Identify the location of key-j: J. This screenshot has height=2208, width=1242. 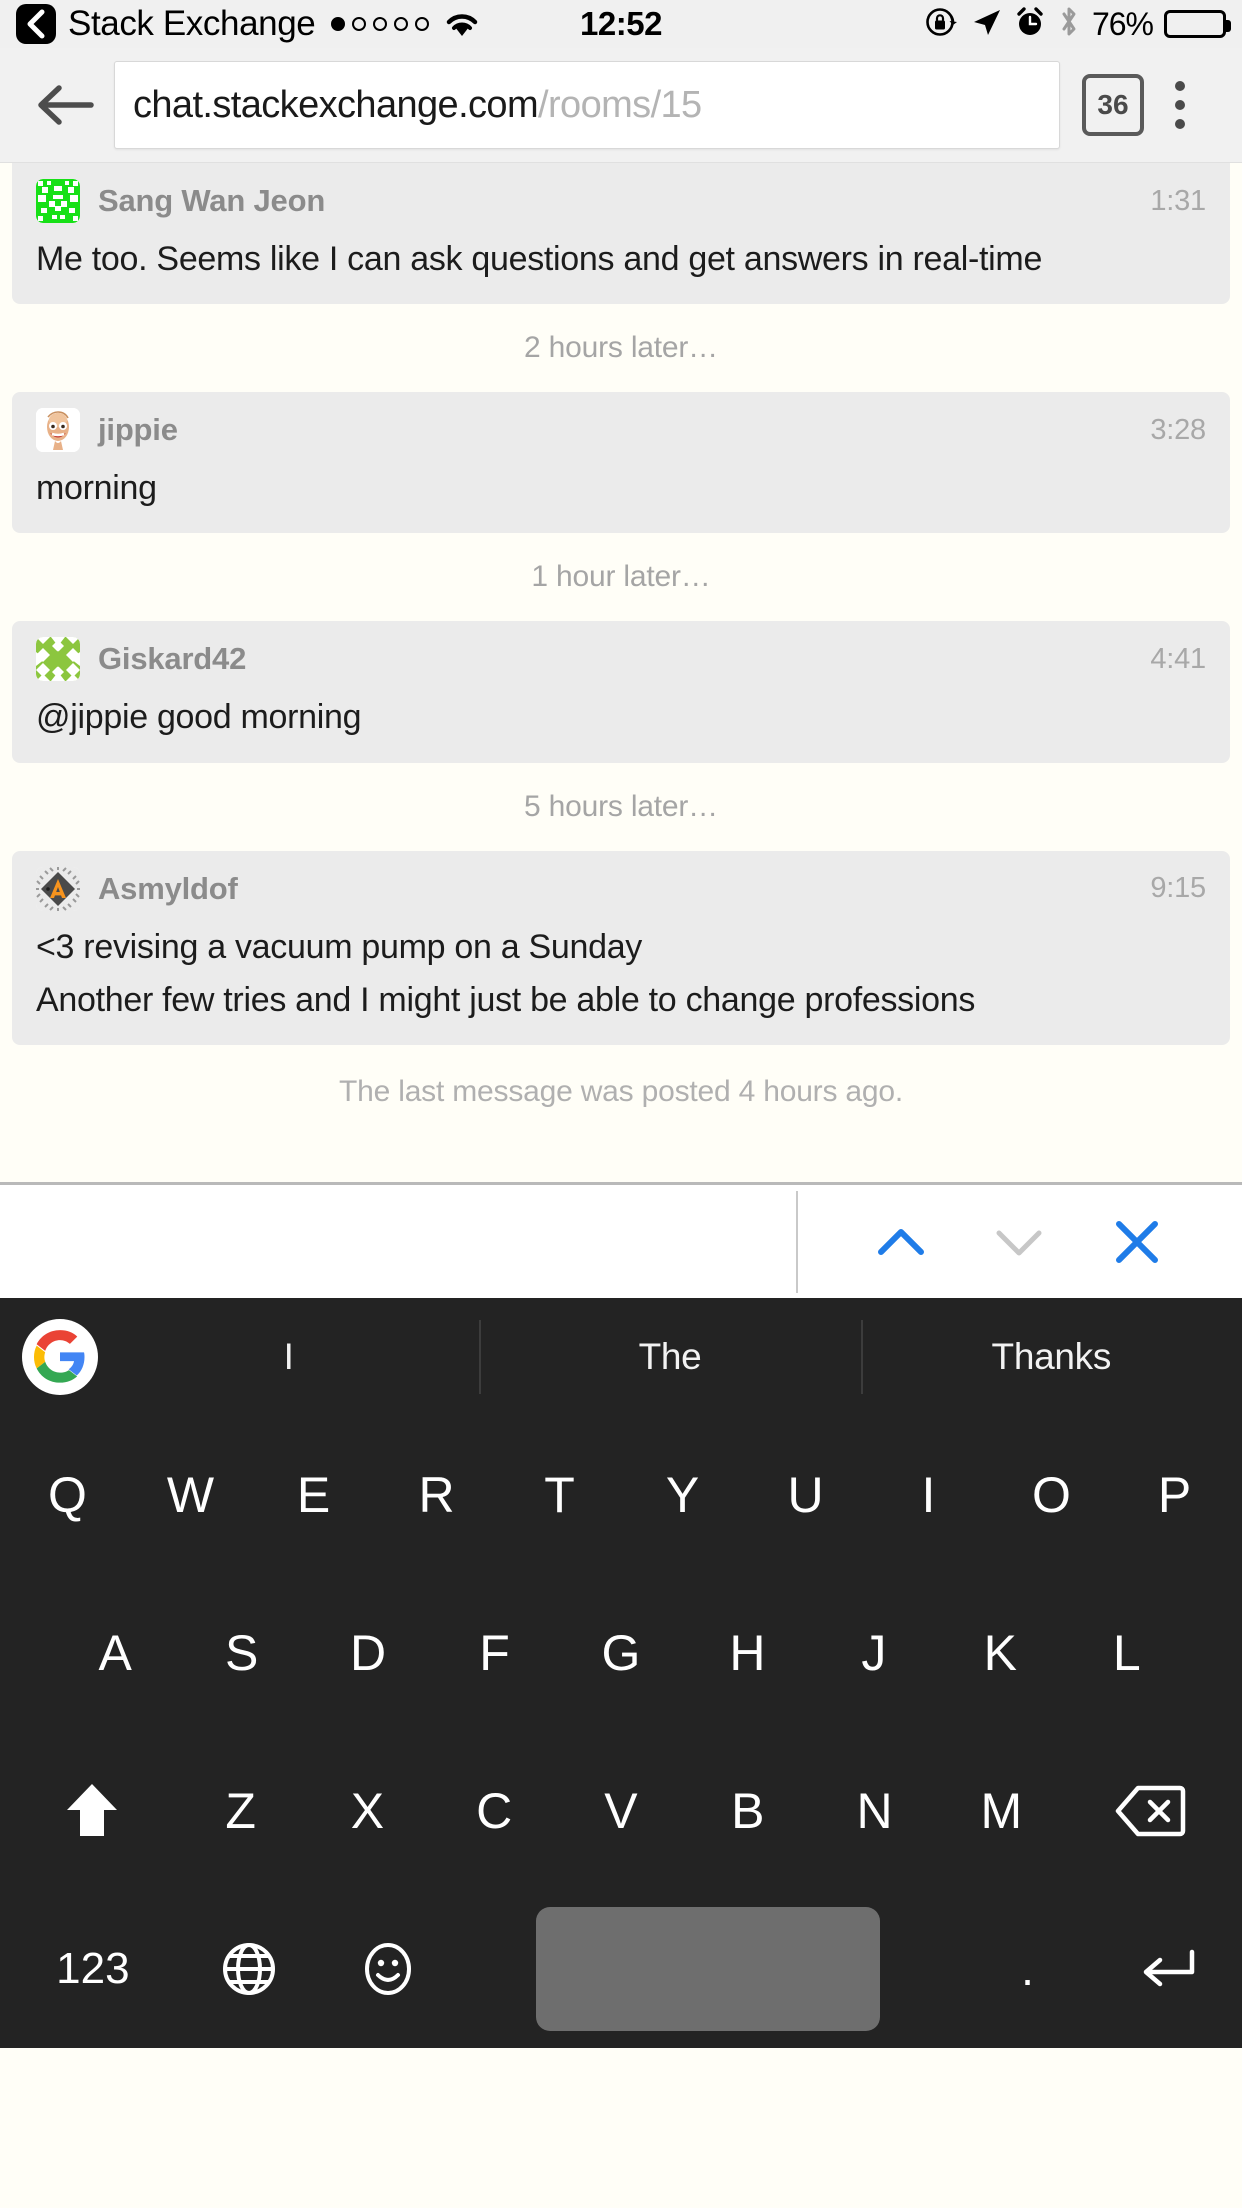
(874, 1653).